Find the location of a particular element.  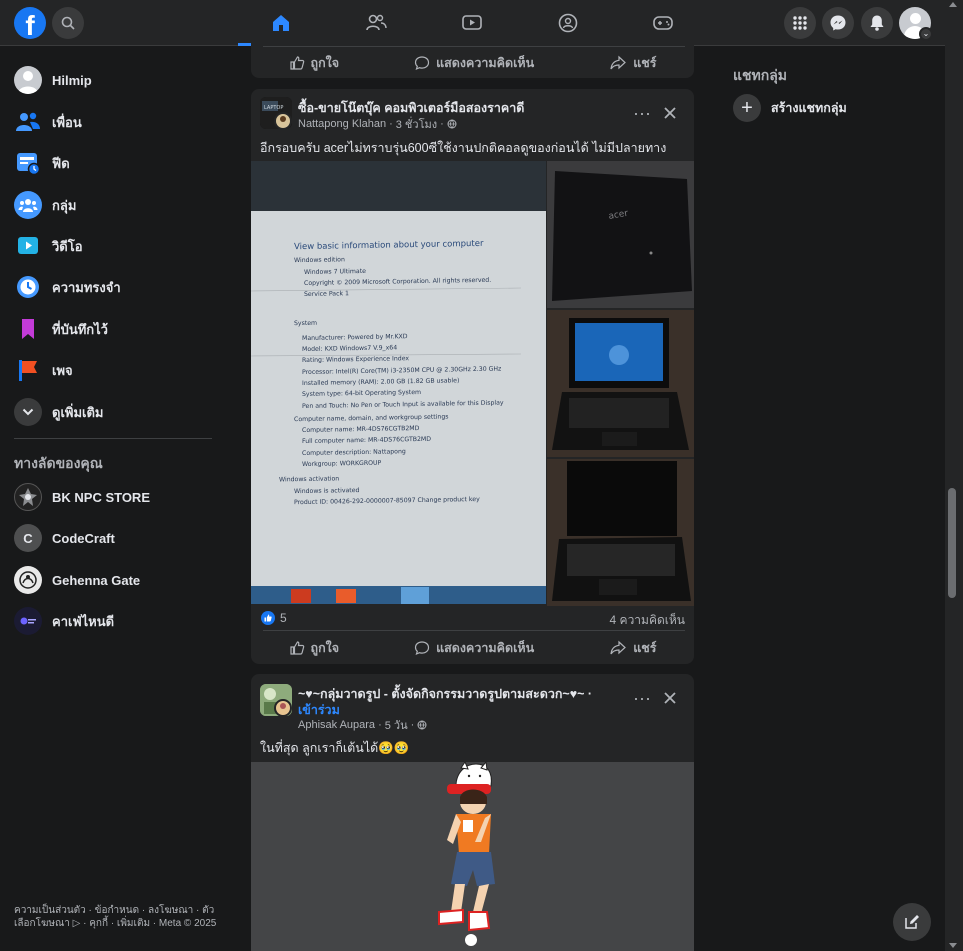

avatar-head is located at coordinates (915, 18).